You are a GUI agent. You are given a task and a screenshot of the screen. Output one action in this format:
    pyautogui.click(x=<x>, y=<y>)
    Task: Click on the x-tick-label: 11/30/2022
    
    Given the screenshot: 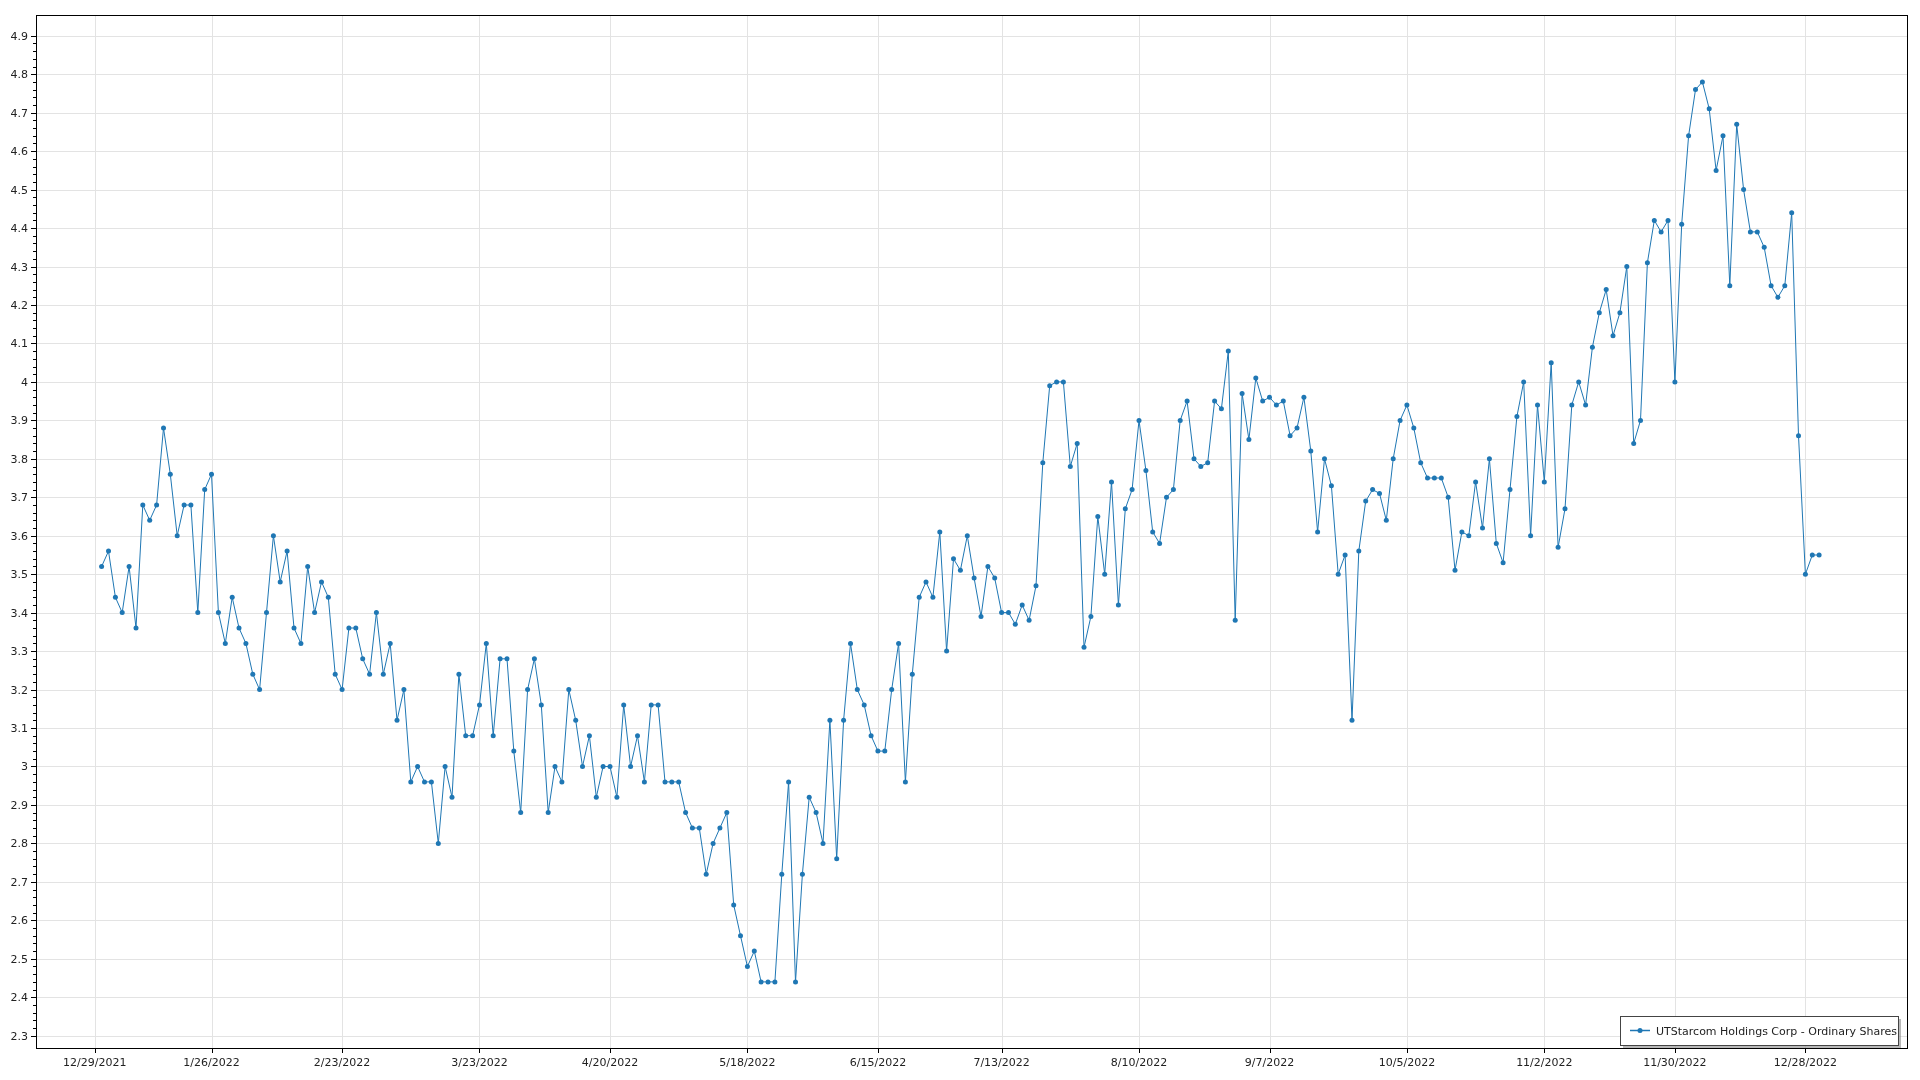 What is the action you would take?
    pyautogui.click(x=1675, y=1062)
    